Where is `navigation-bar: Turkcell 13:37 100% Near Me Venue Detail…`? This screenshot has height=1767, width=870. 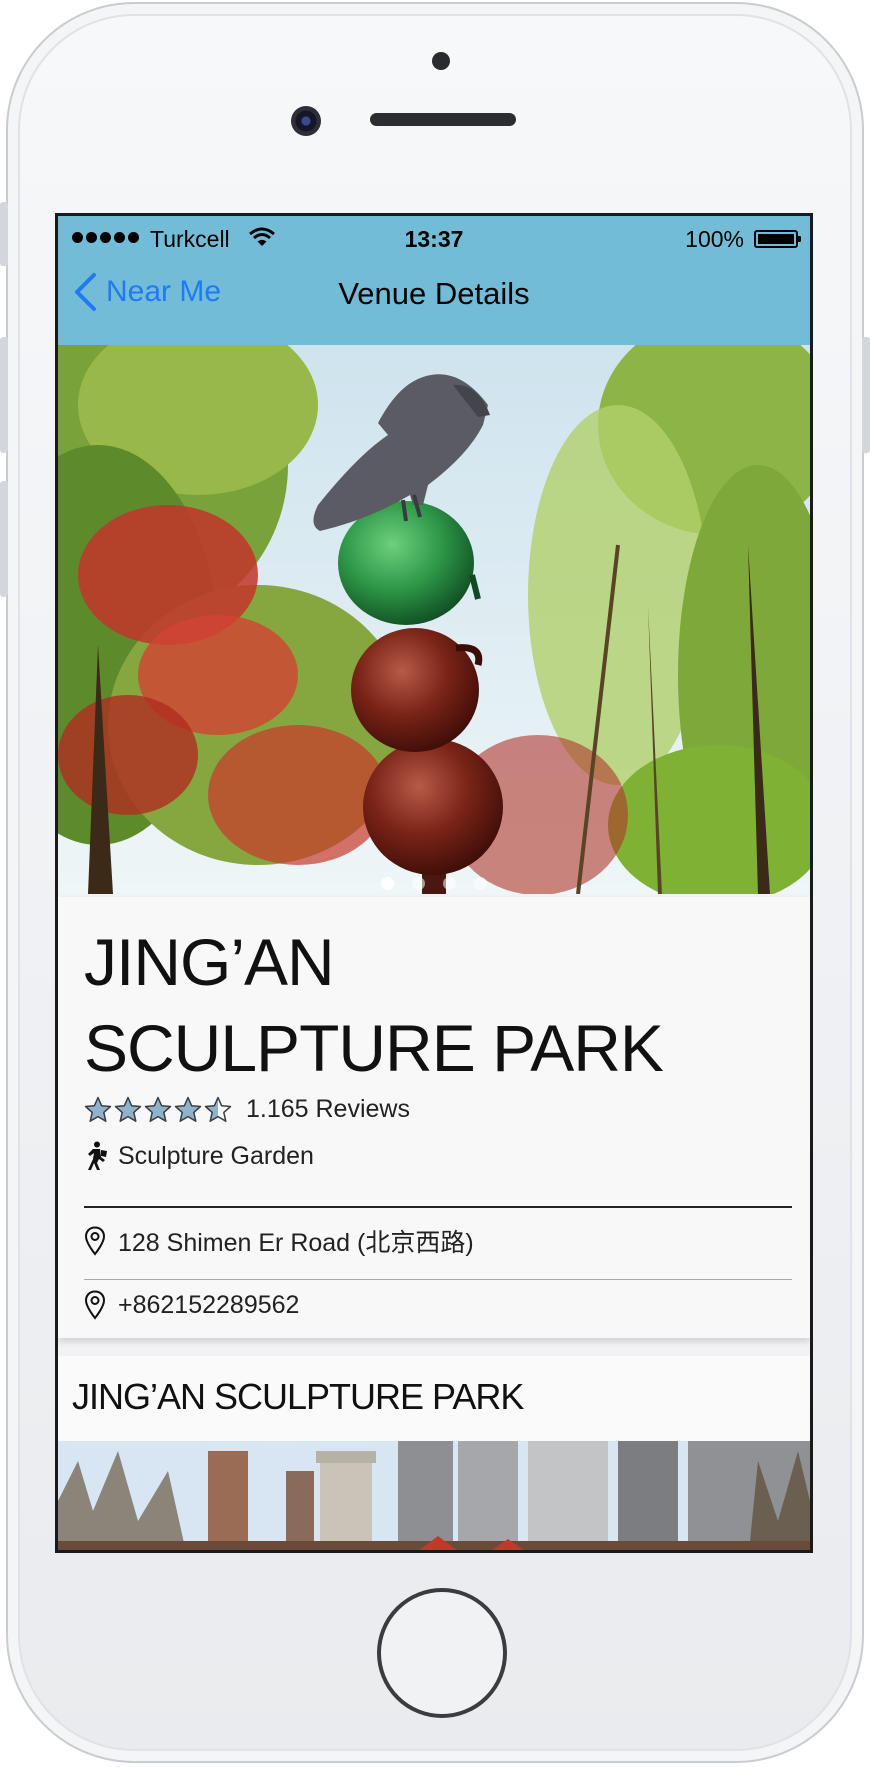
navigation-bar: Turkcell 13:37 100% Near Me Venue Detail… is located at coordinates (434, 280).